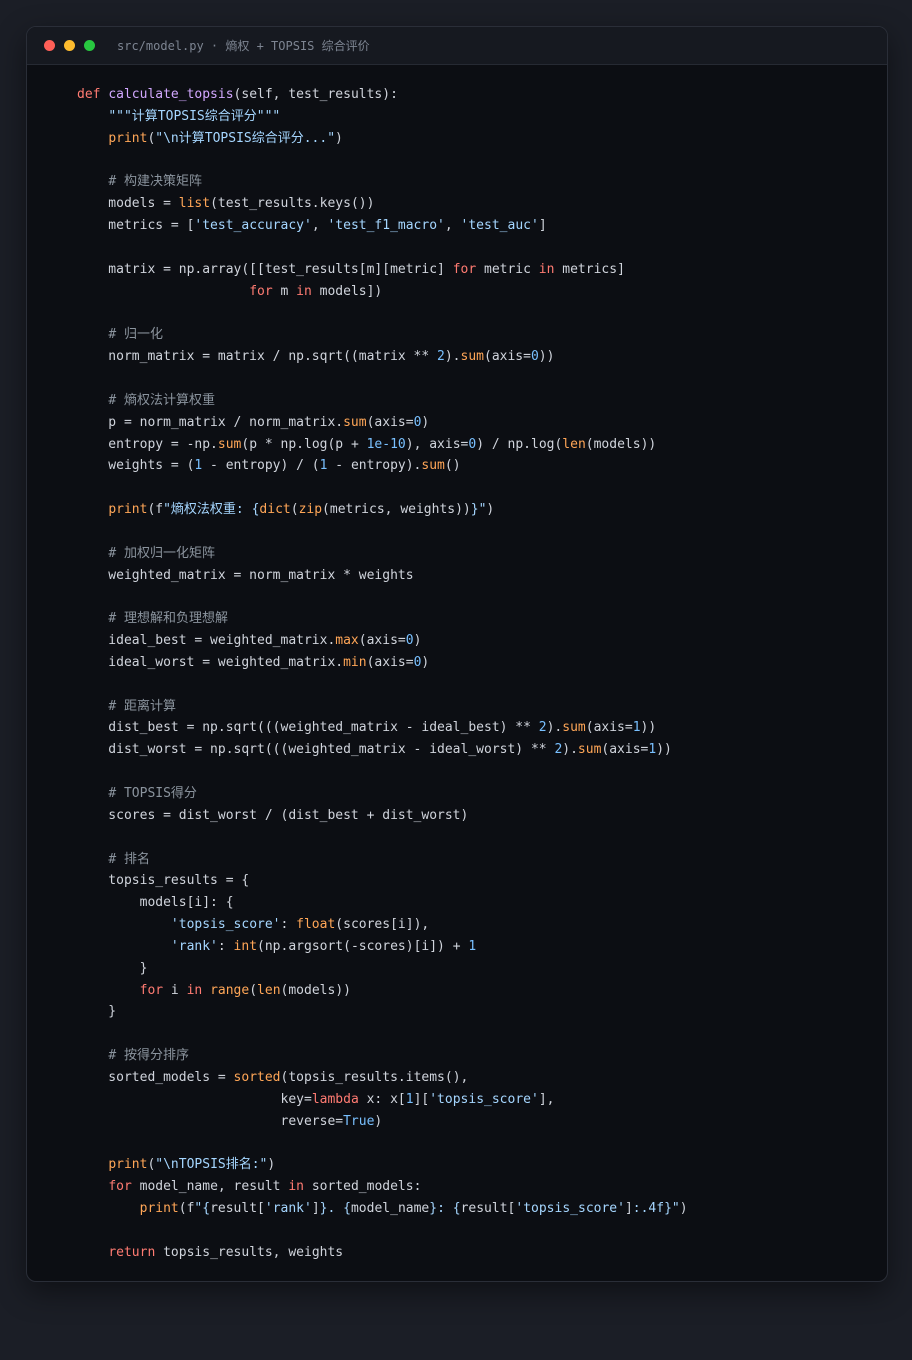 This screenshot has height=1360, width=912. What do you see at coordinates (589, 269) in the screenshot?
I see `code-token: metrics]` at bounding box center [589, 269].